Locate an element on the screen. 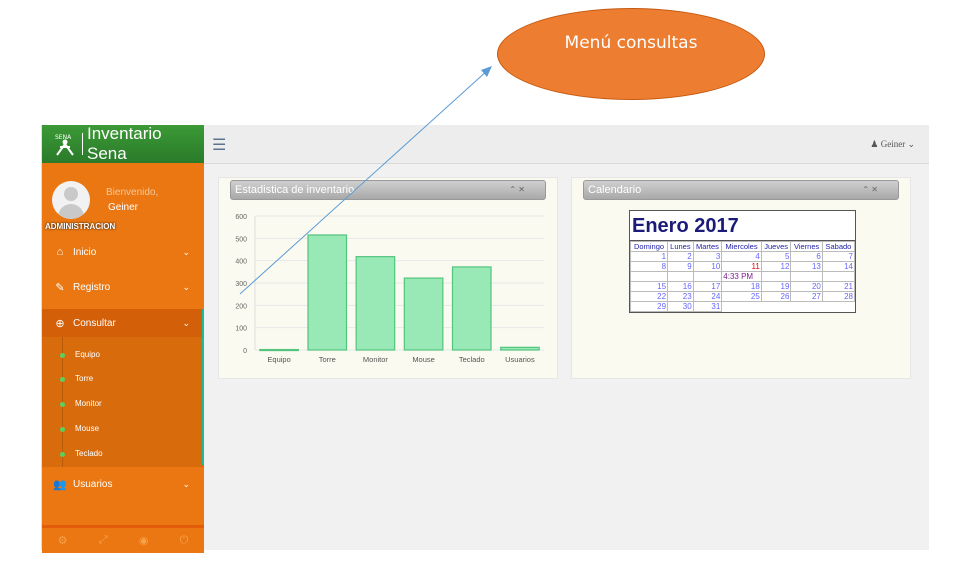 The image size is (969, 588). y-tick-label: 500 is located at coordinates (241, 239).